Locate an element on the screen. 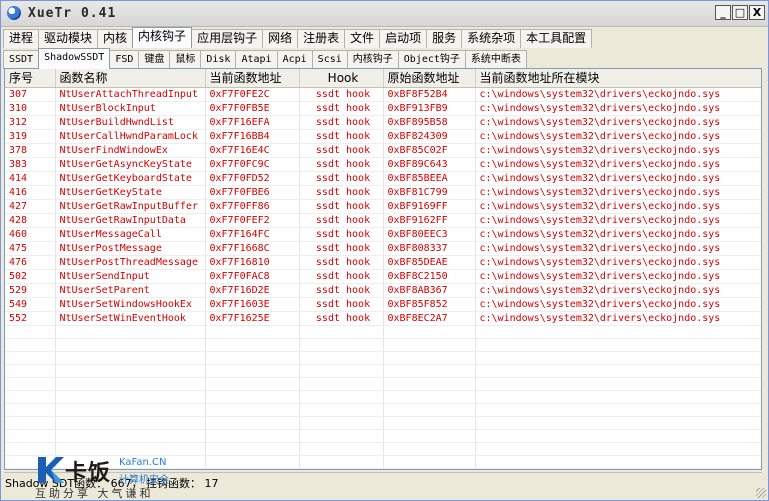 The width and height of the screenshot is (769, 501). cell-index: 549 is located at coordinates (30, 304).